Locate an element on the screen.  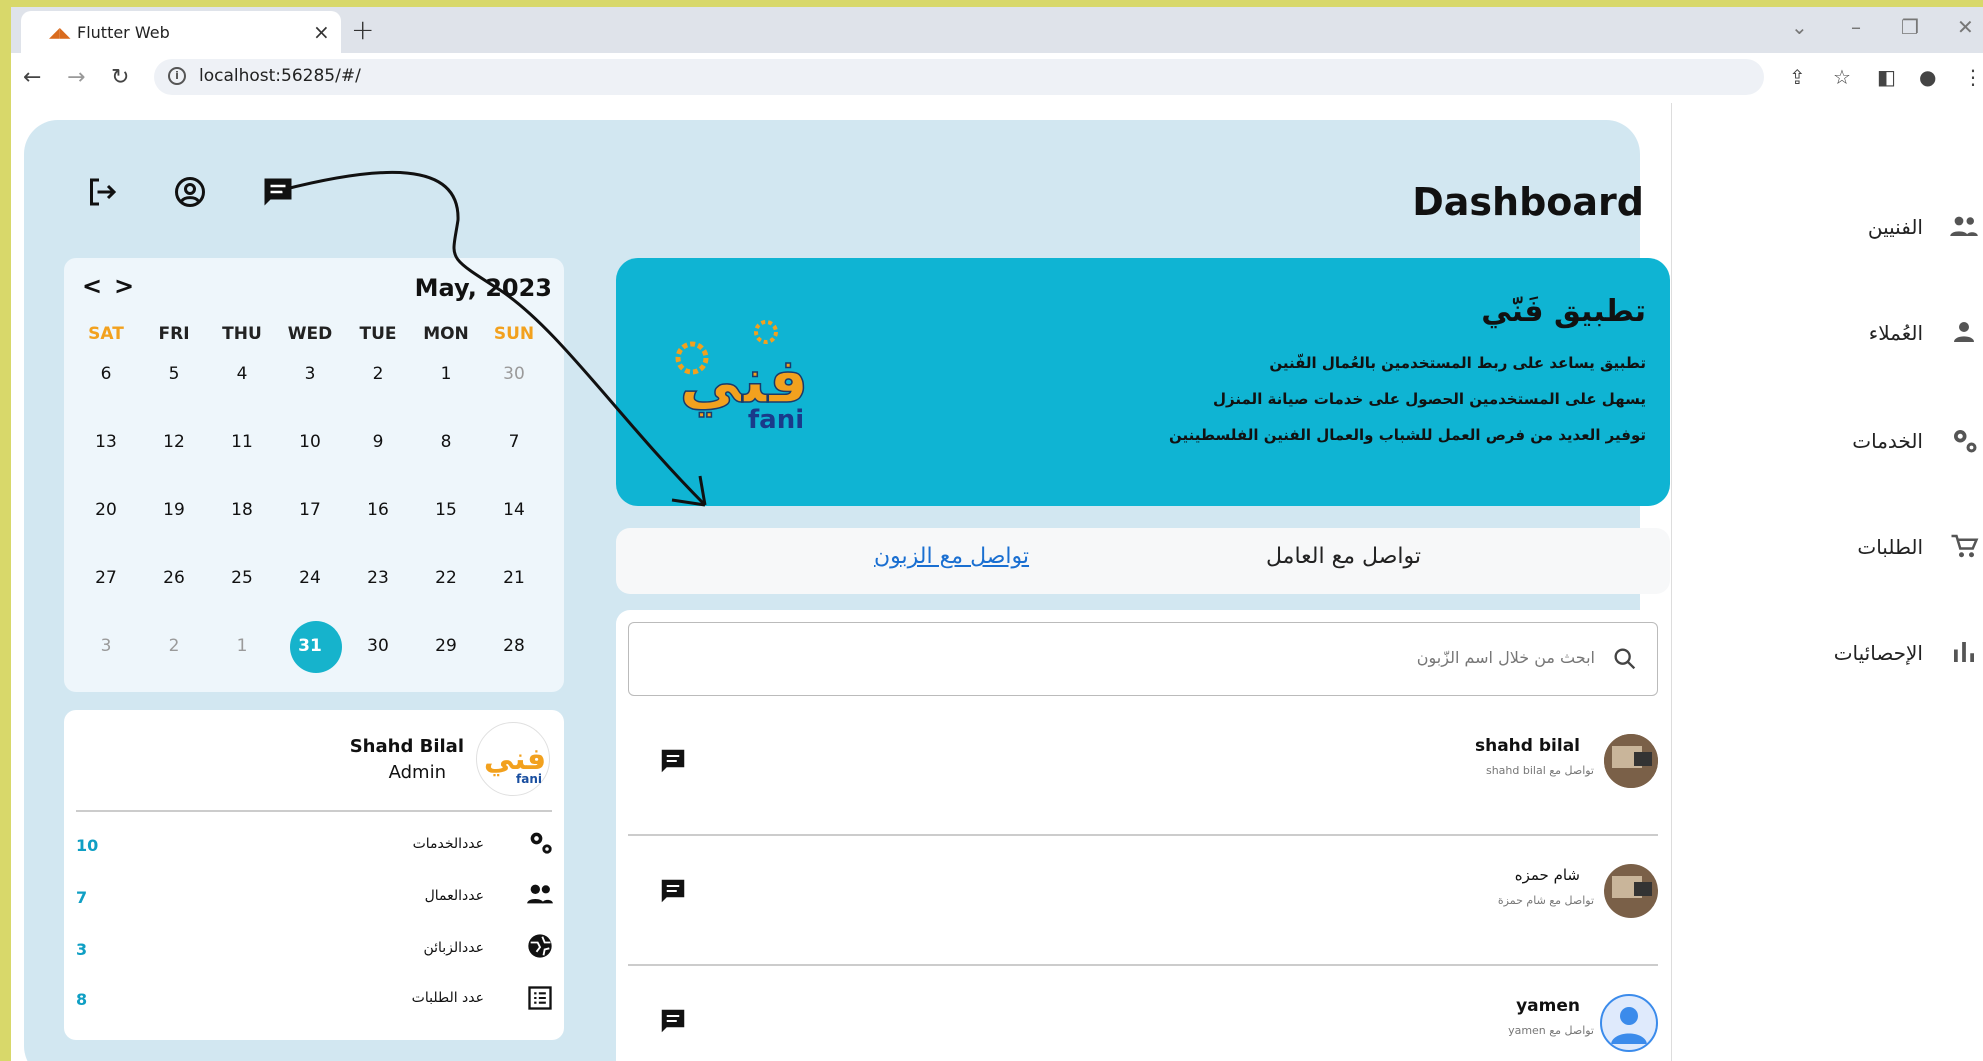
tab-contact-worker: تواصل مع العامل is located at coordinates (1343, 556).